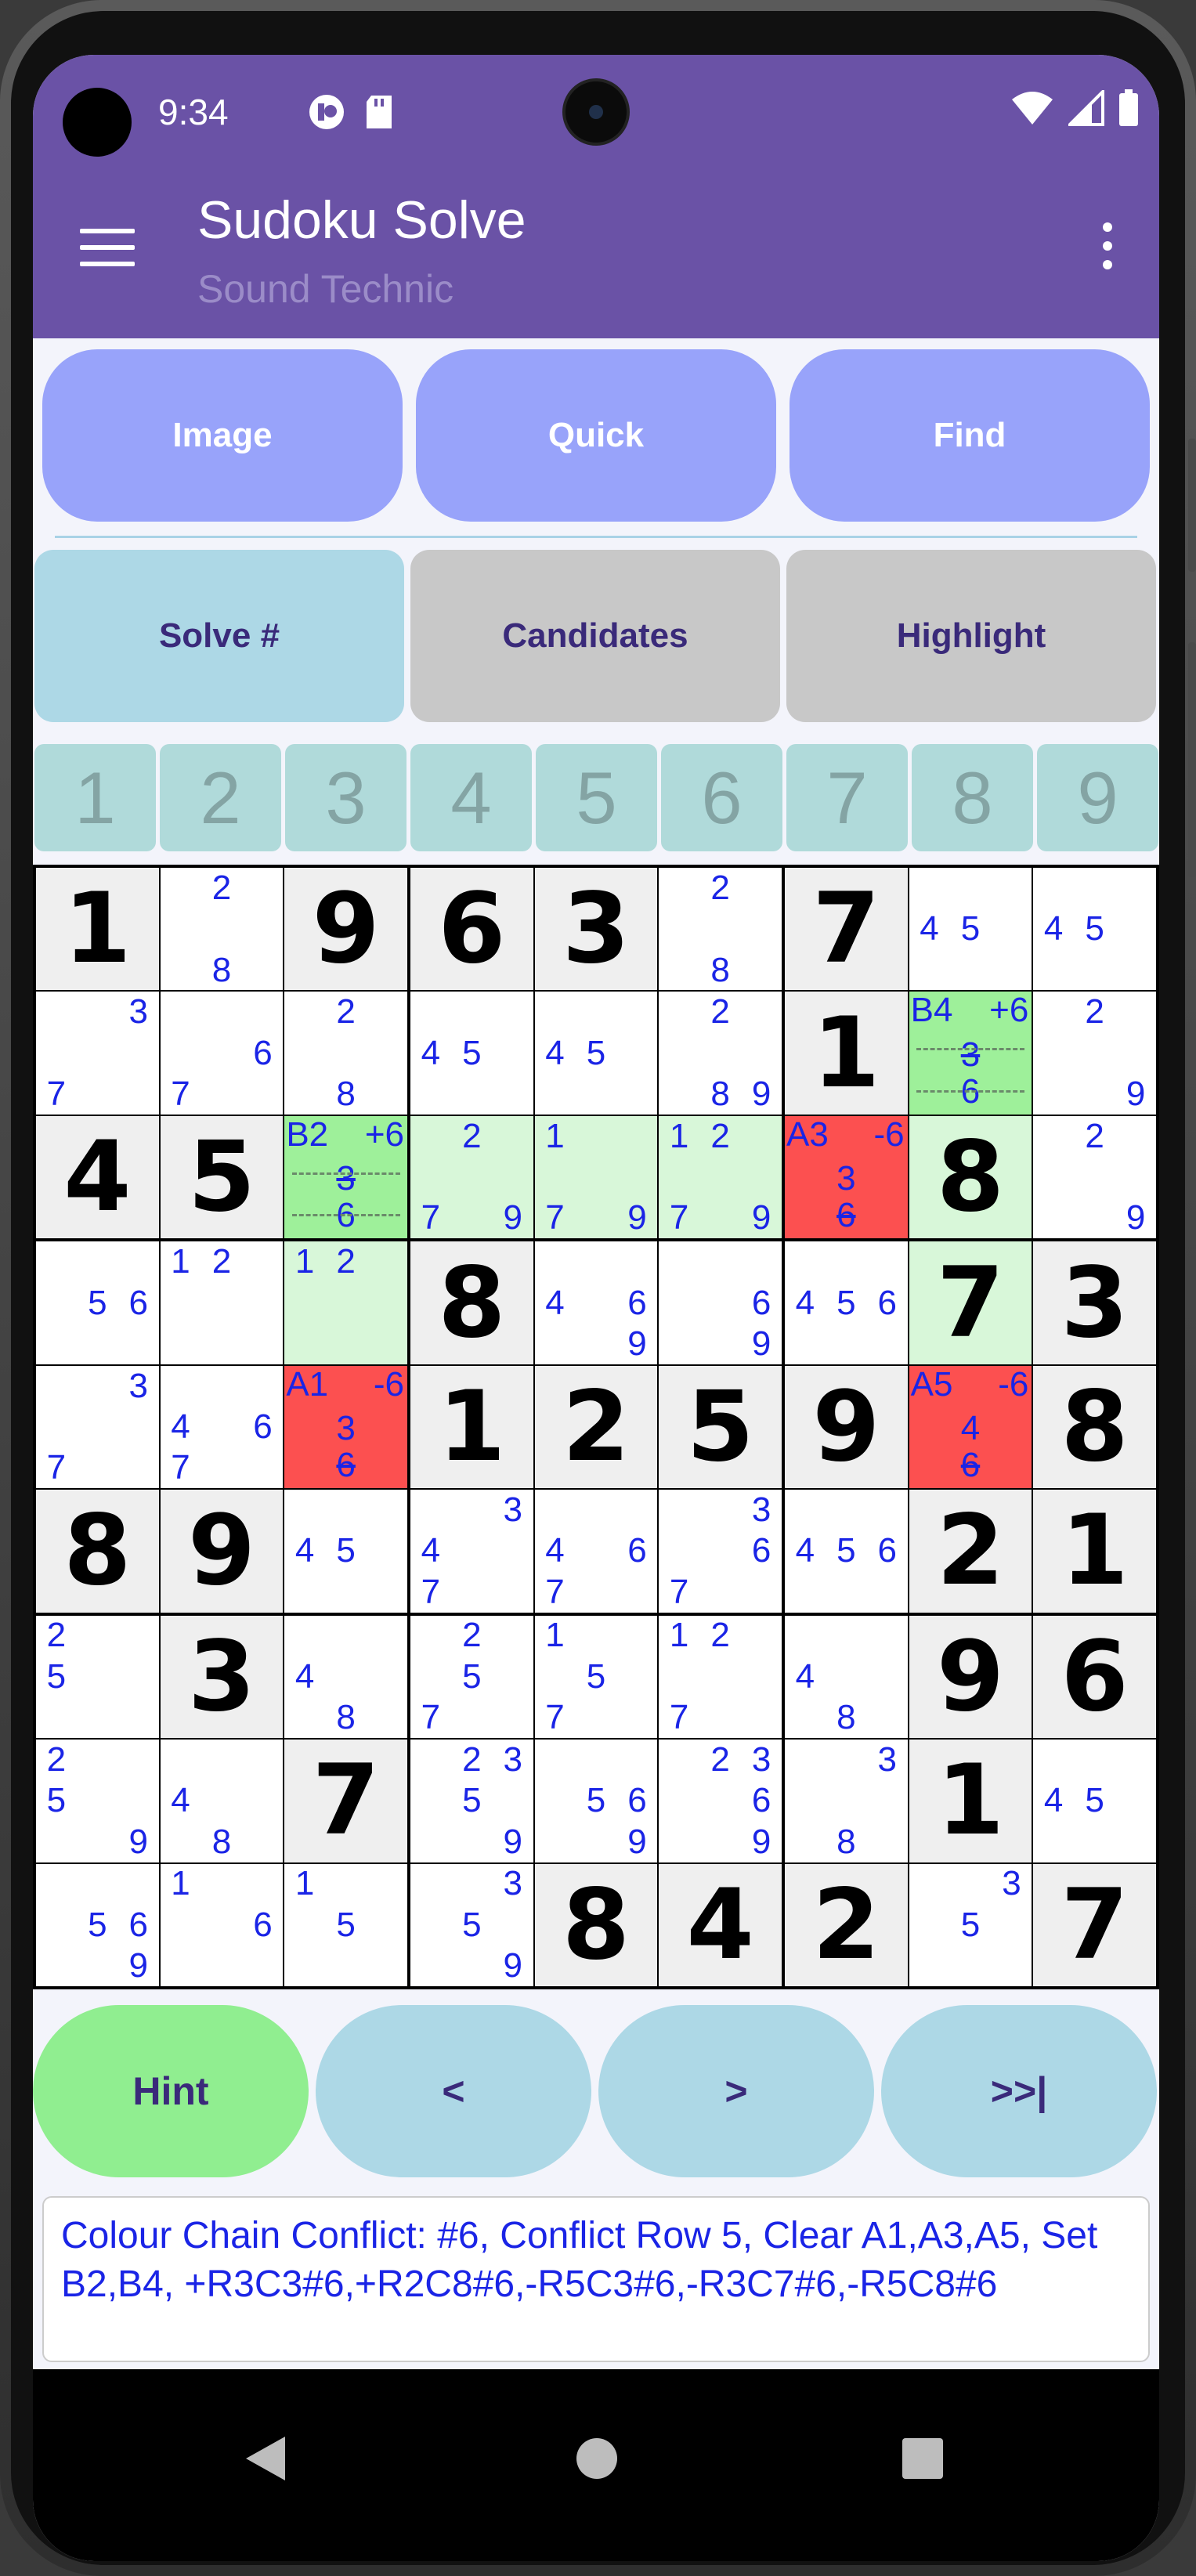  What do you see at coordinates (1094, 1801) in the screenshot?
I see `cell-r8c9: 45` at bounding box center [1094, 1801].